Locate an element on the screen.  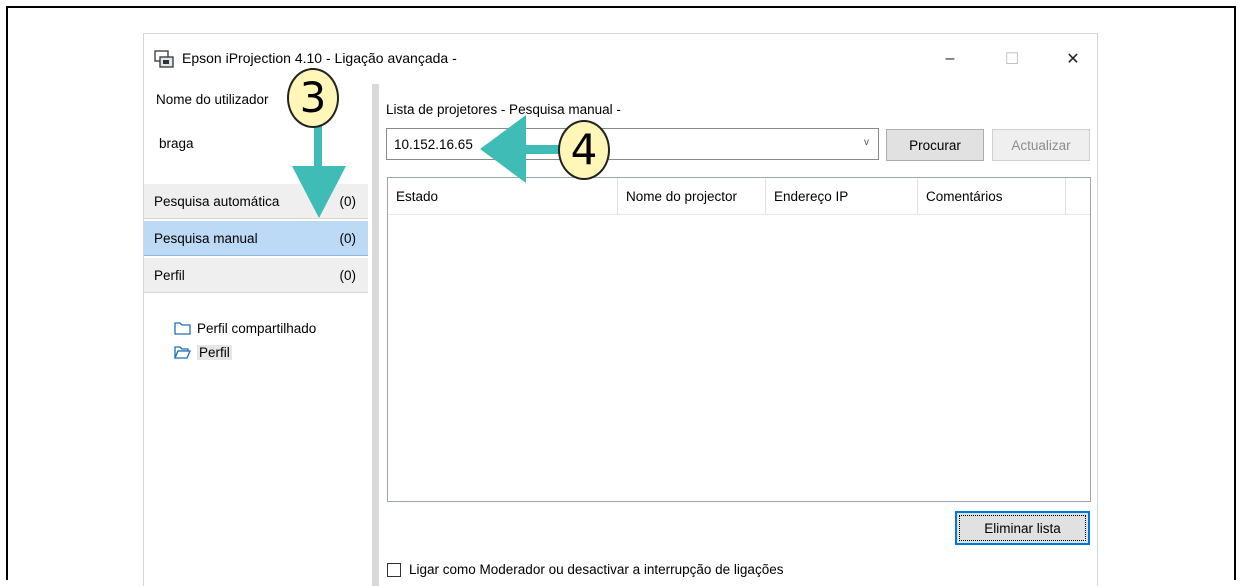
step-3-badge: 3 is located at coordinates (313, 98).